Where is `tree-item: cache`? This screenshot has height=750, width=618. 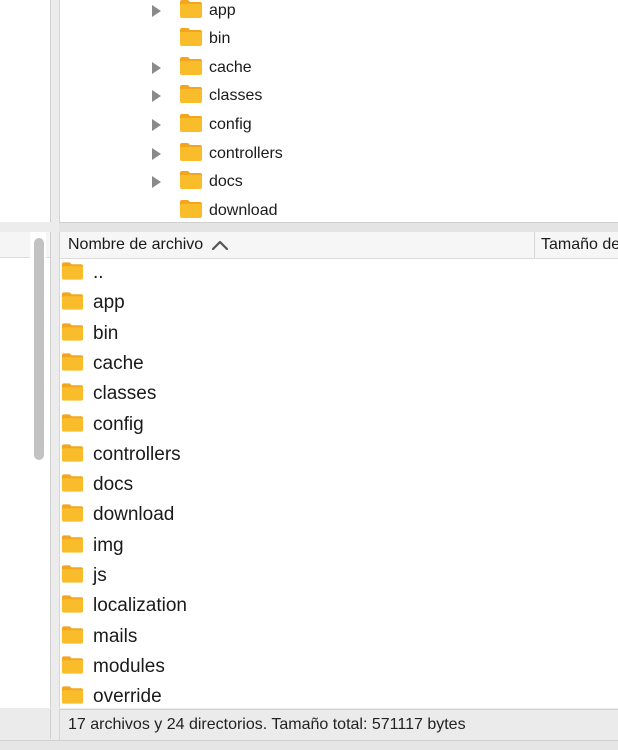 tree-item: cache is located at coordinates (339, 68).